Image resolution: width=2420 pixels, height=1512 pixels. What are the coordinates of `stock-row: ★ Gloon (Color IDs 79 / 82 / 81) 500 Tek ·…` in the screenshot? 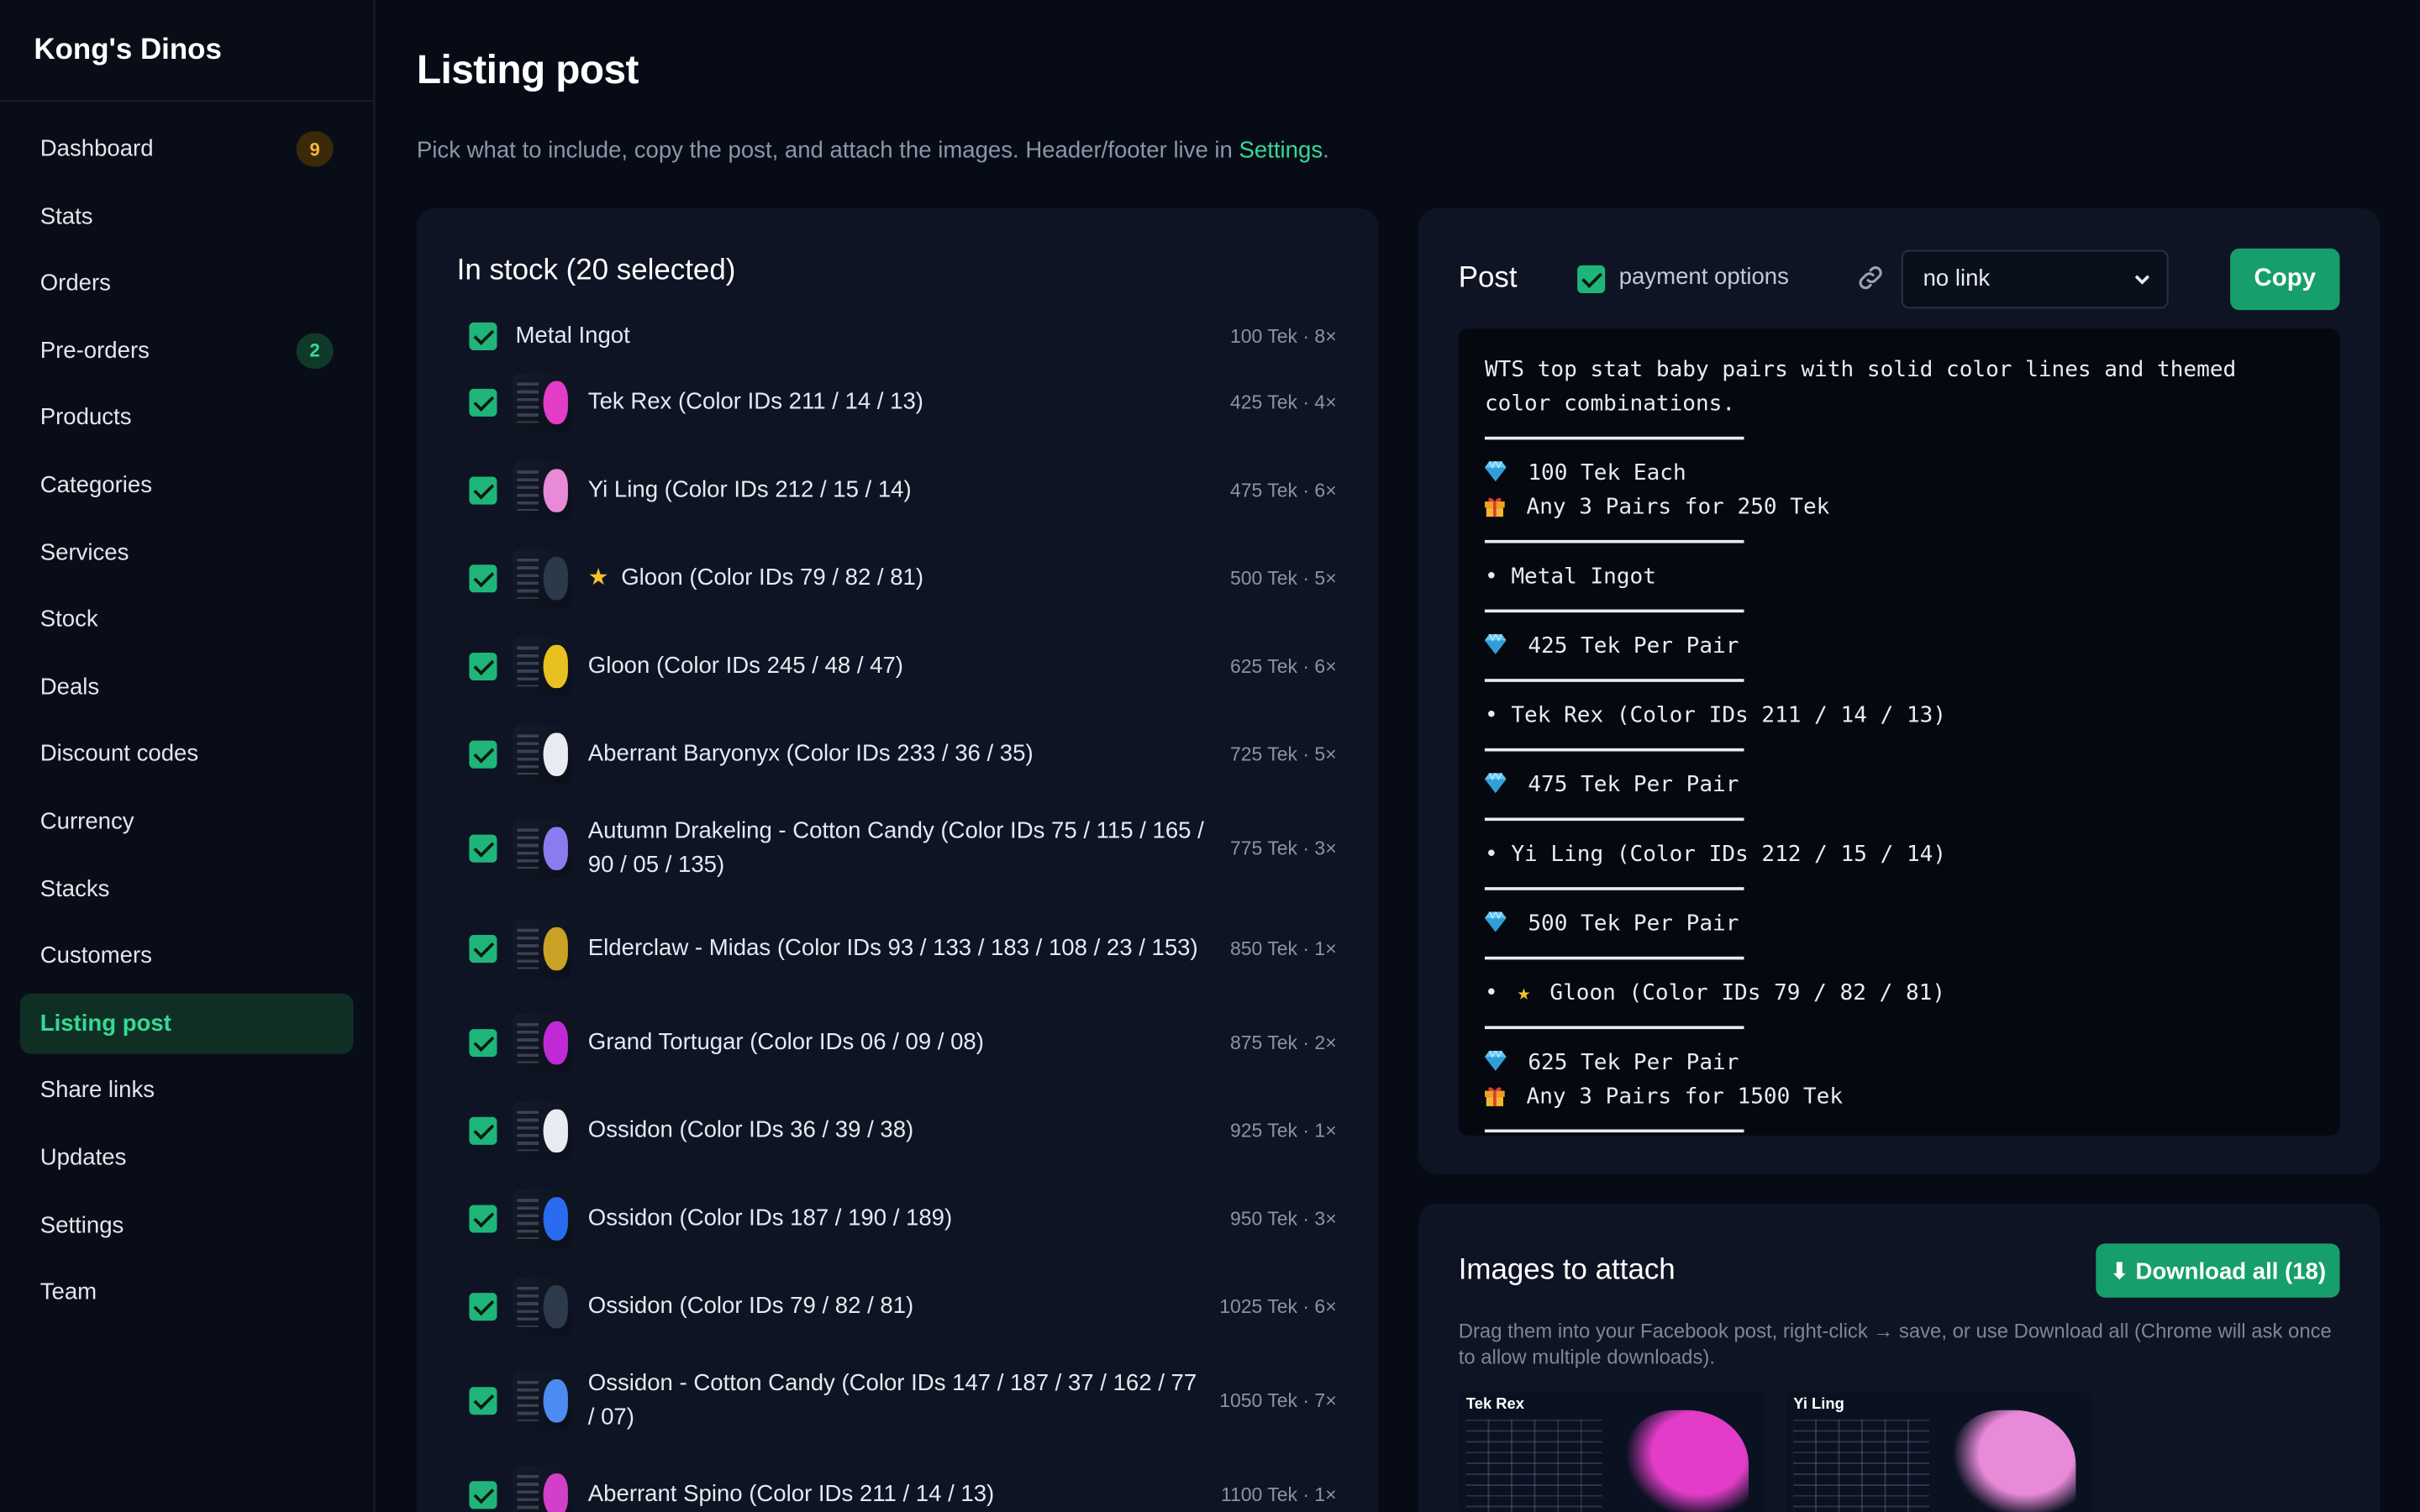 It's located at (897, 578).